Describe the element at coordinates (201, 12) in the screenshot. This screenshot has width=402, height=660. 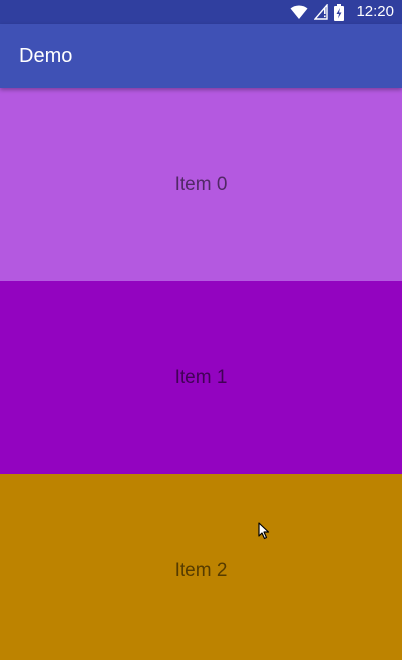
I see `status-bar: 12:20` at that location.